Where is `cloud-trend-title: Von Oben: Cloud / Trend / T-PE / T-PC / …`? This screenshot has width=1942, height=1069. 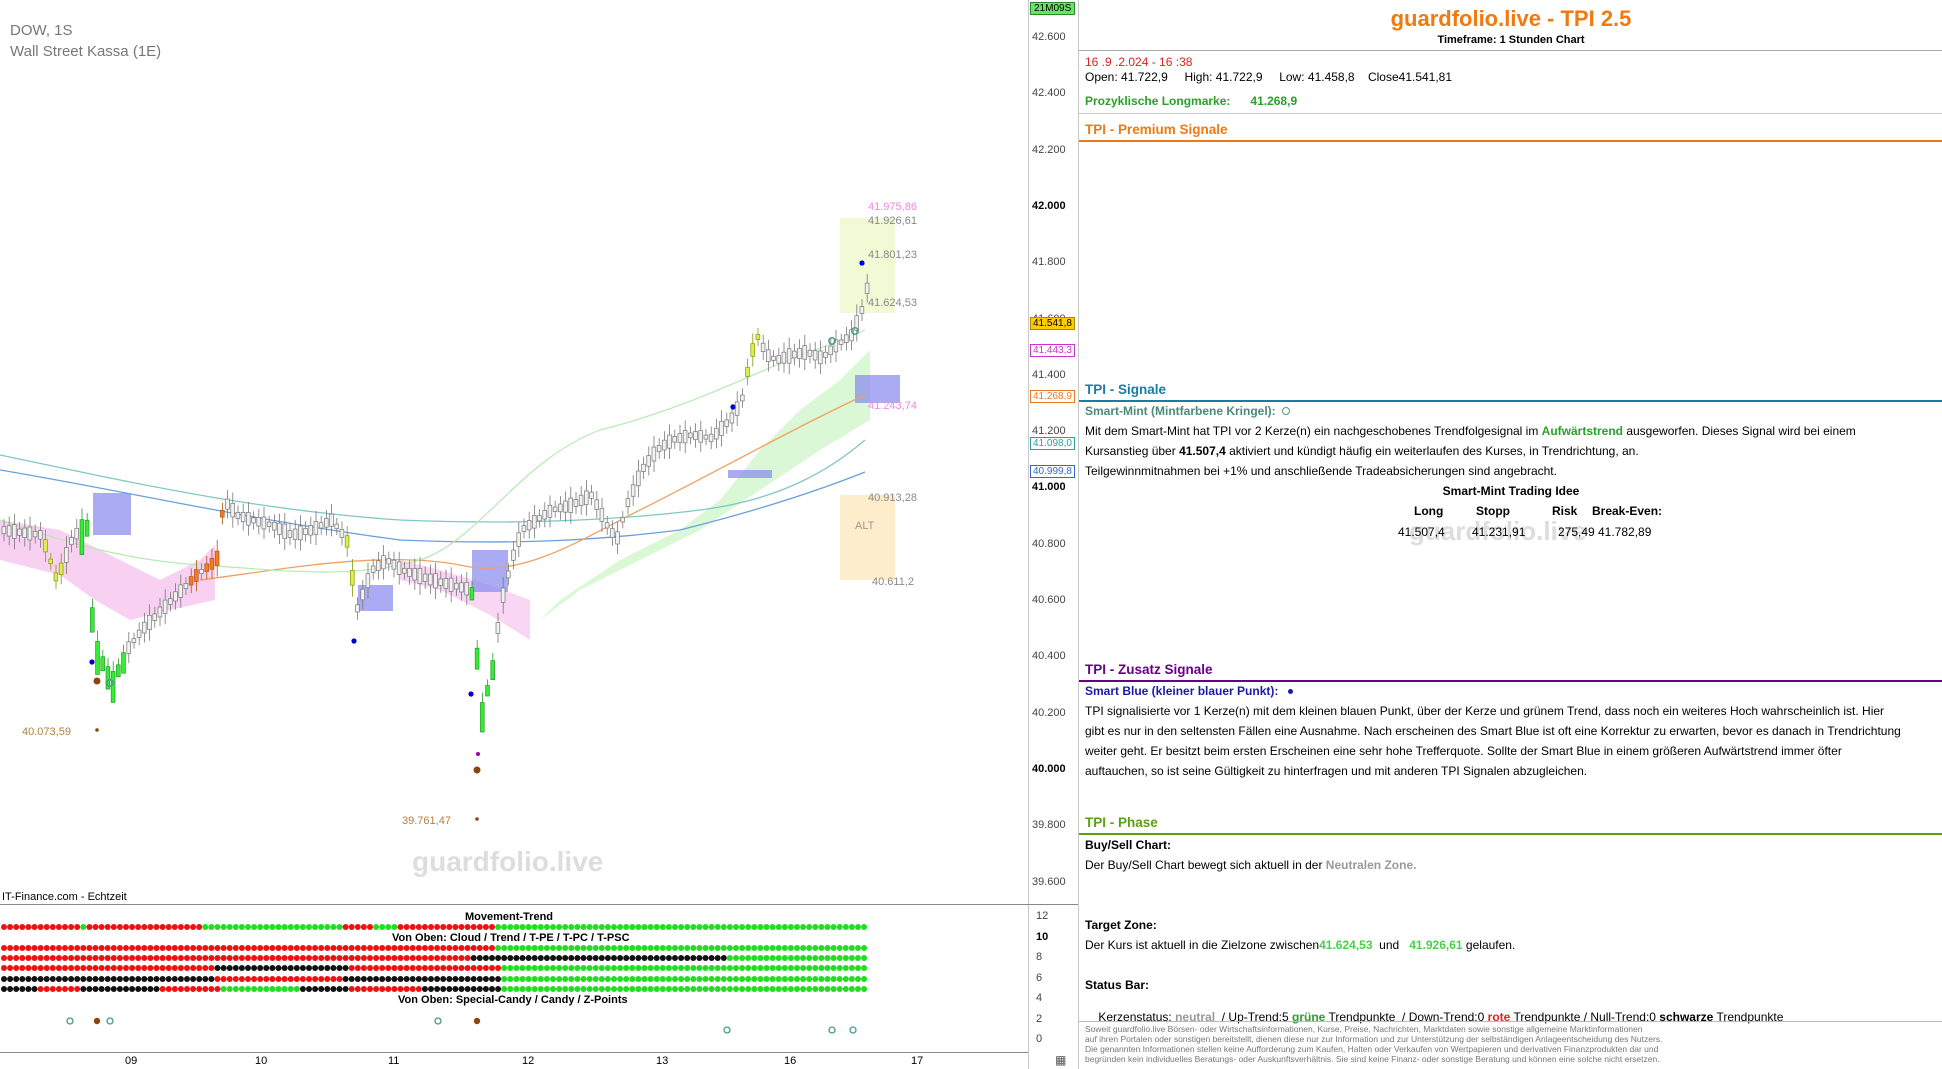 cloud-trend-title: Von Oben: Cloud / Trend / T-PE / T-PC / … is located at coordinates (511, 938).